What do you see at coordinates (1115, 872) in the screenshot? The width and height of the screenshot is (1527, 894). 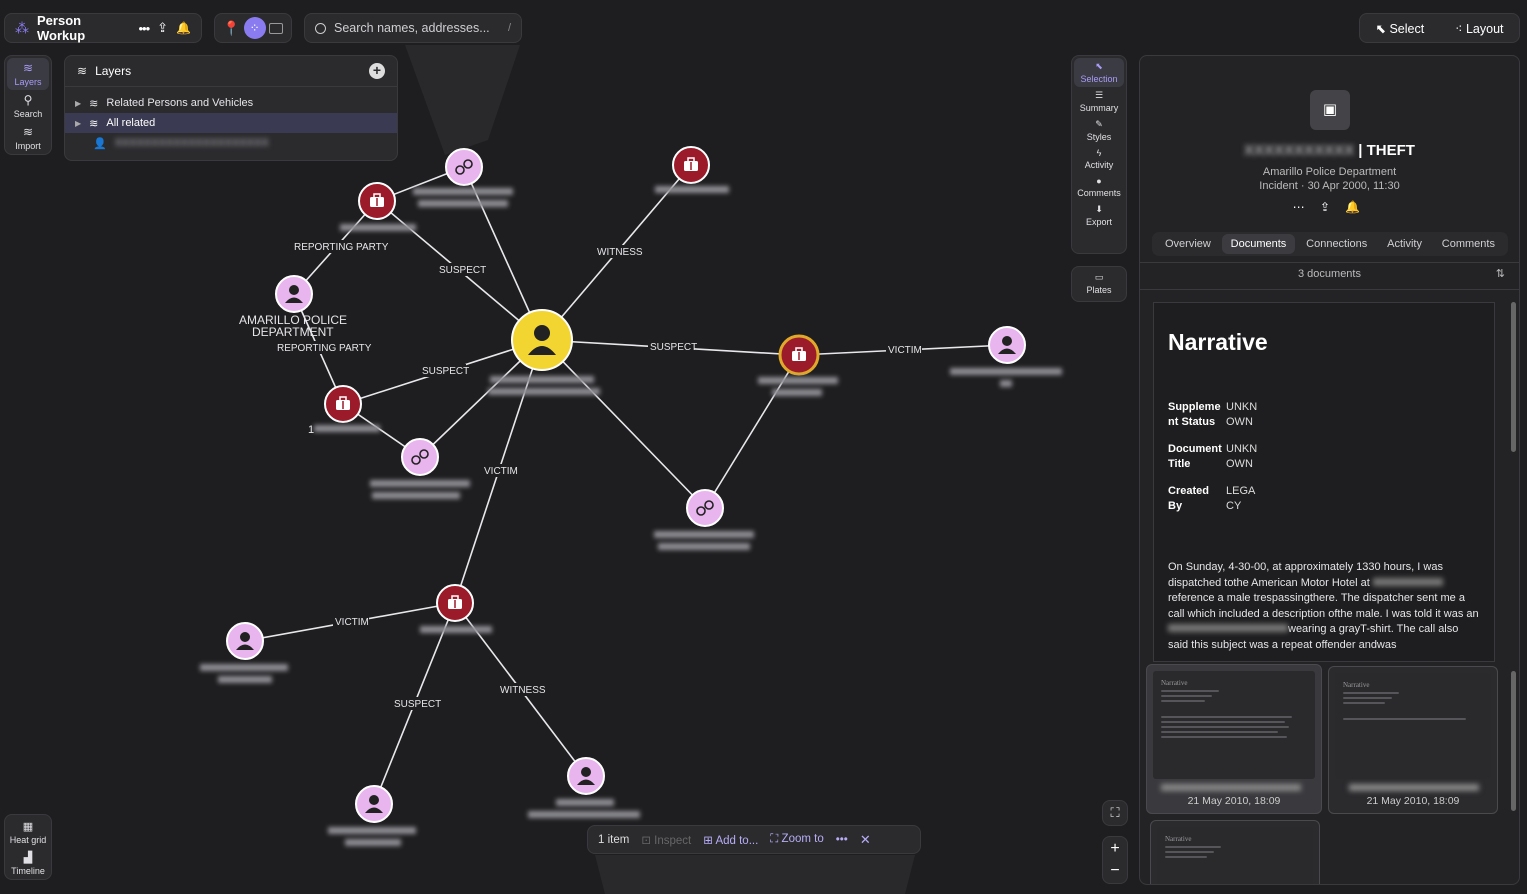 I see `zoom-out-button: −` at bounding box center [1115, 872].